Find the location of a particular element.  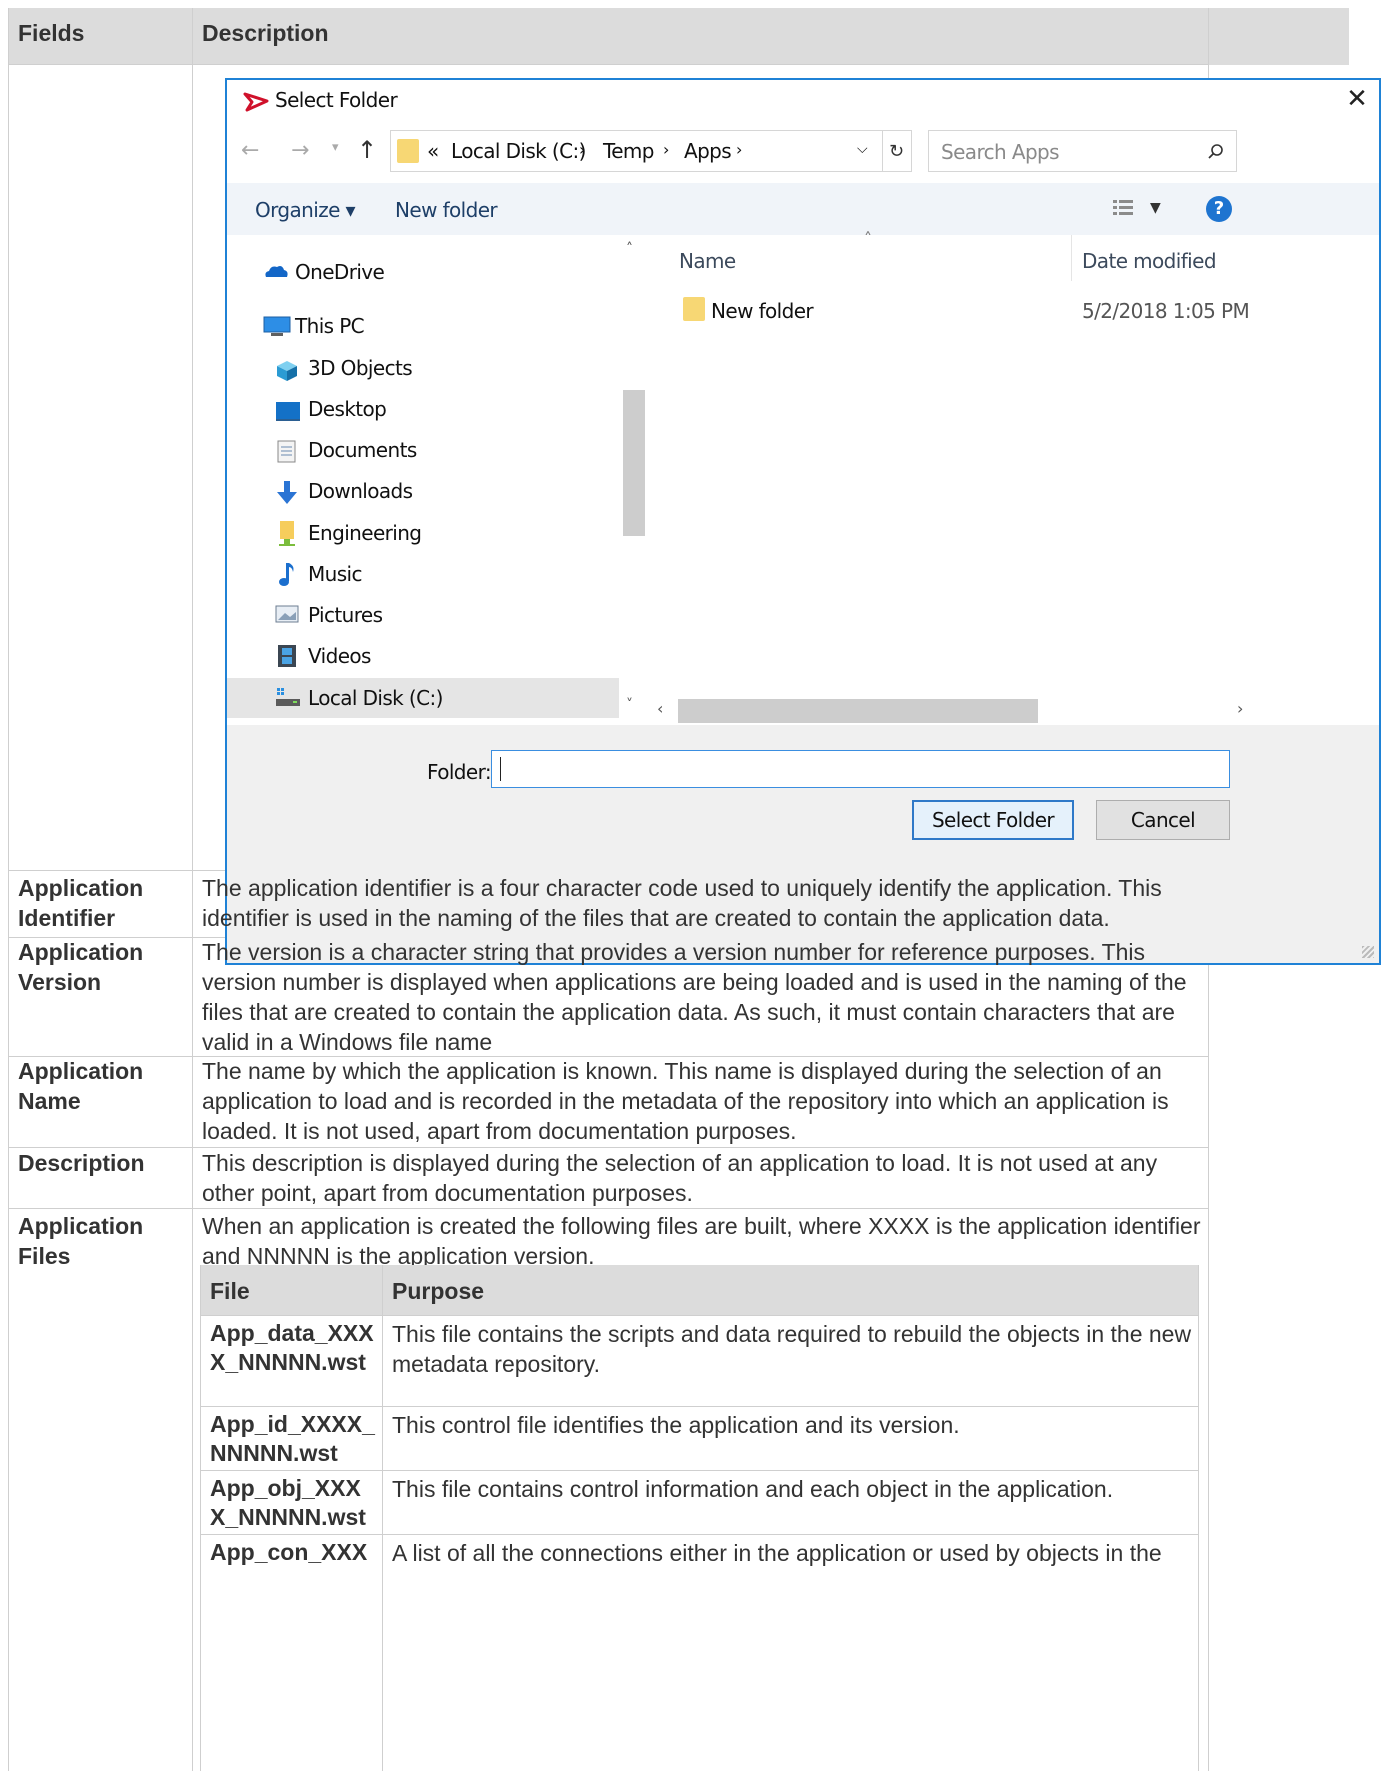

files-header-file: File is located at coordinates (230, 1291).